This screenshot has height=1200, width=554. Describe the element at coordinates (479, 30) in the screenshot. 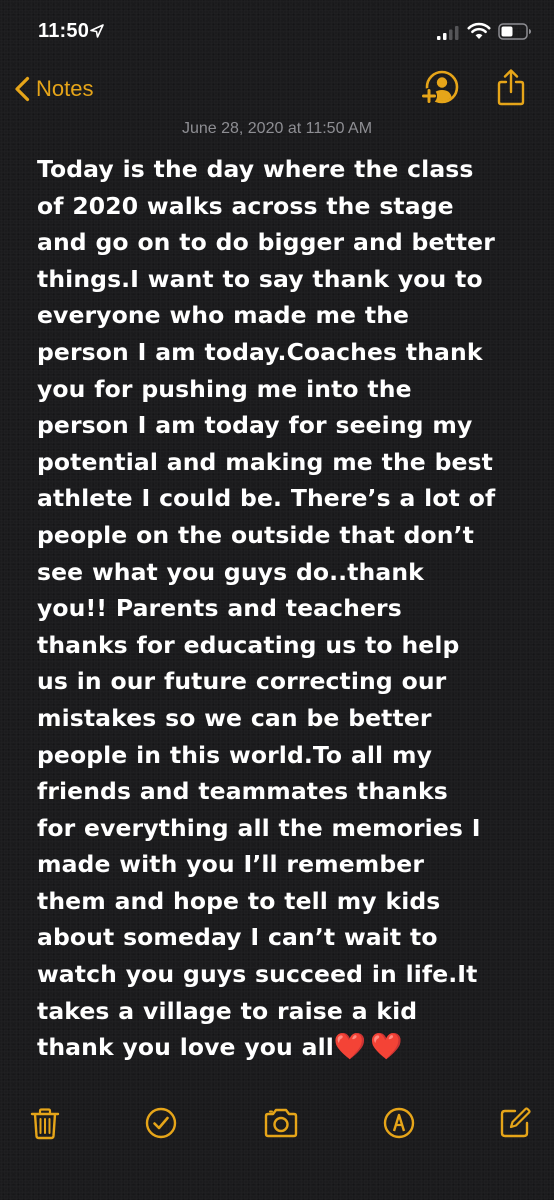

I see `wifi-icon` at that location.